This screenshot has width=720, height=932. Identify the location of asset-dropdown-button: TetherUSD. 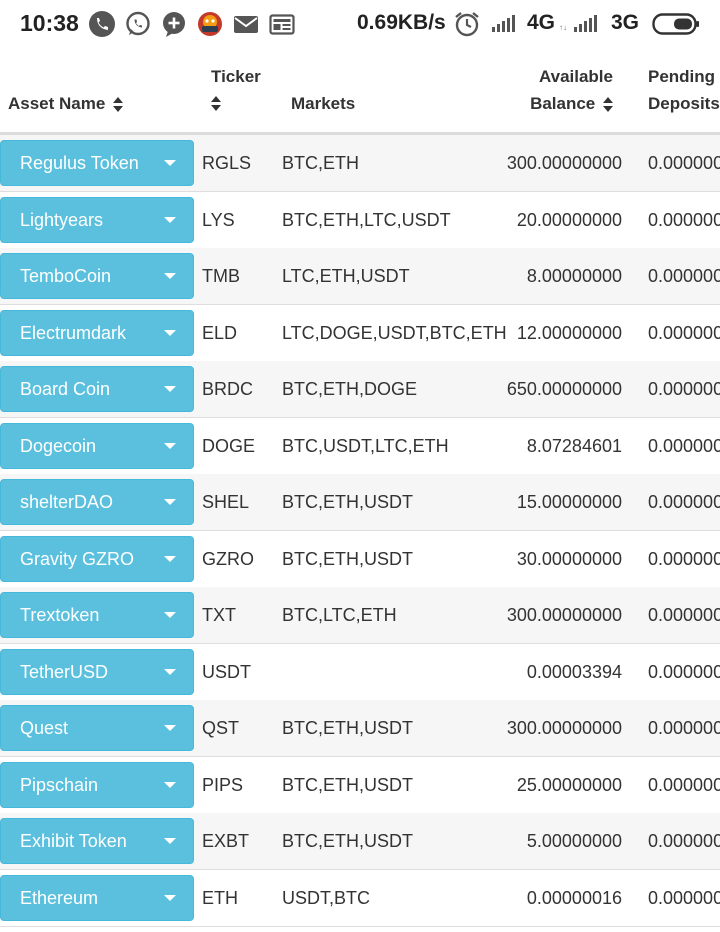
(97, 671).